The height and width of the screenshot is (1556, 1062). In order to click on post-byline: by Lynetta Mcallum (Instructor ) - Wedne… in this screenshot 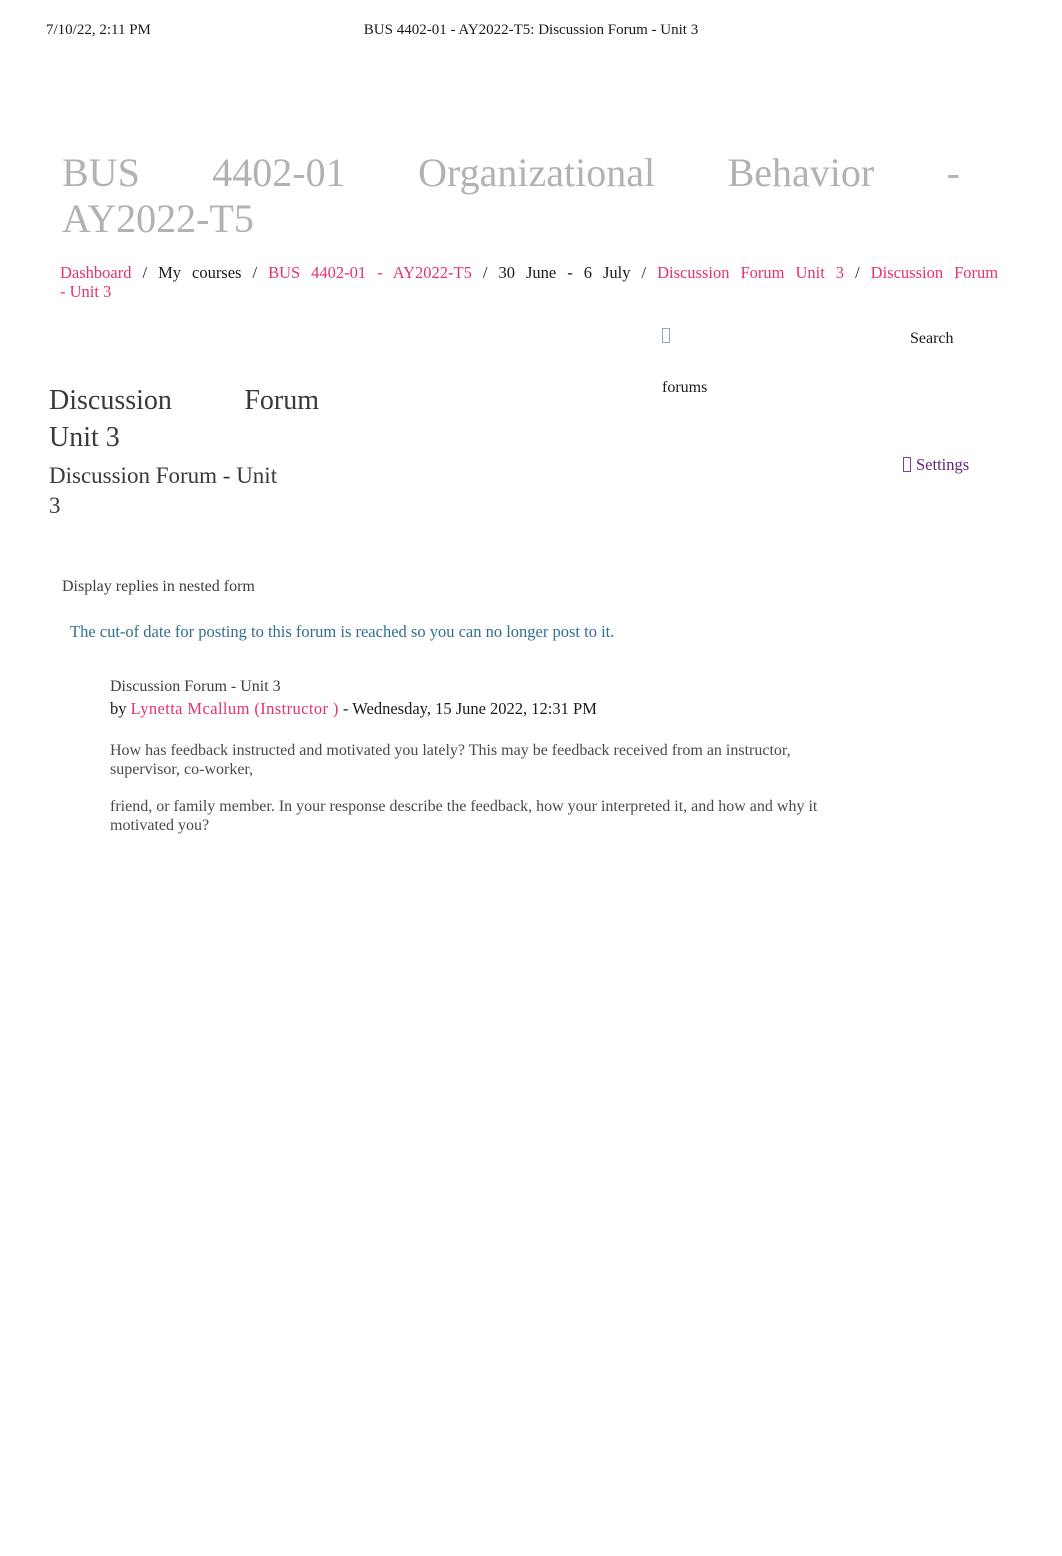, I will do `click(470, 708)`.